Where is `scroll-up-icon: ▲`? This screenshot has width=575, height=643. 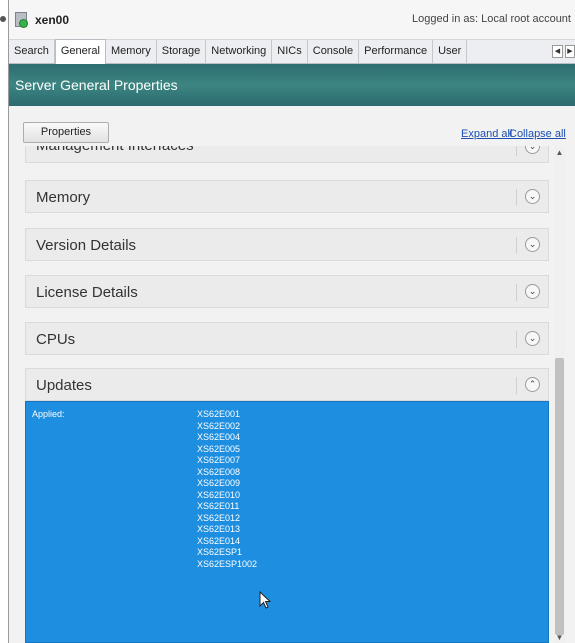 scroll-up-icon: ▲ is located at coordinates (559, 153).